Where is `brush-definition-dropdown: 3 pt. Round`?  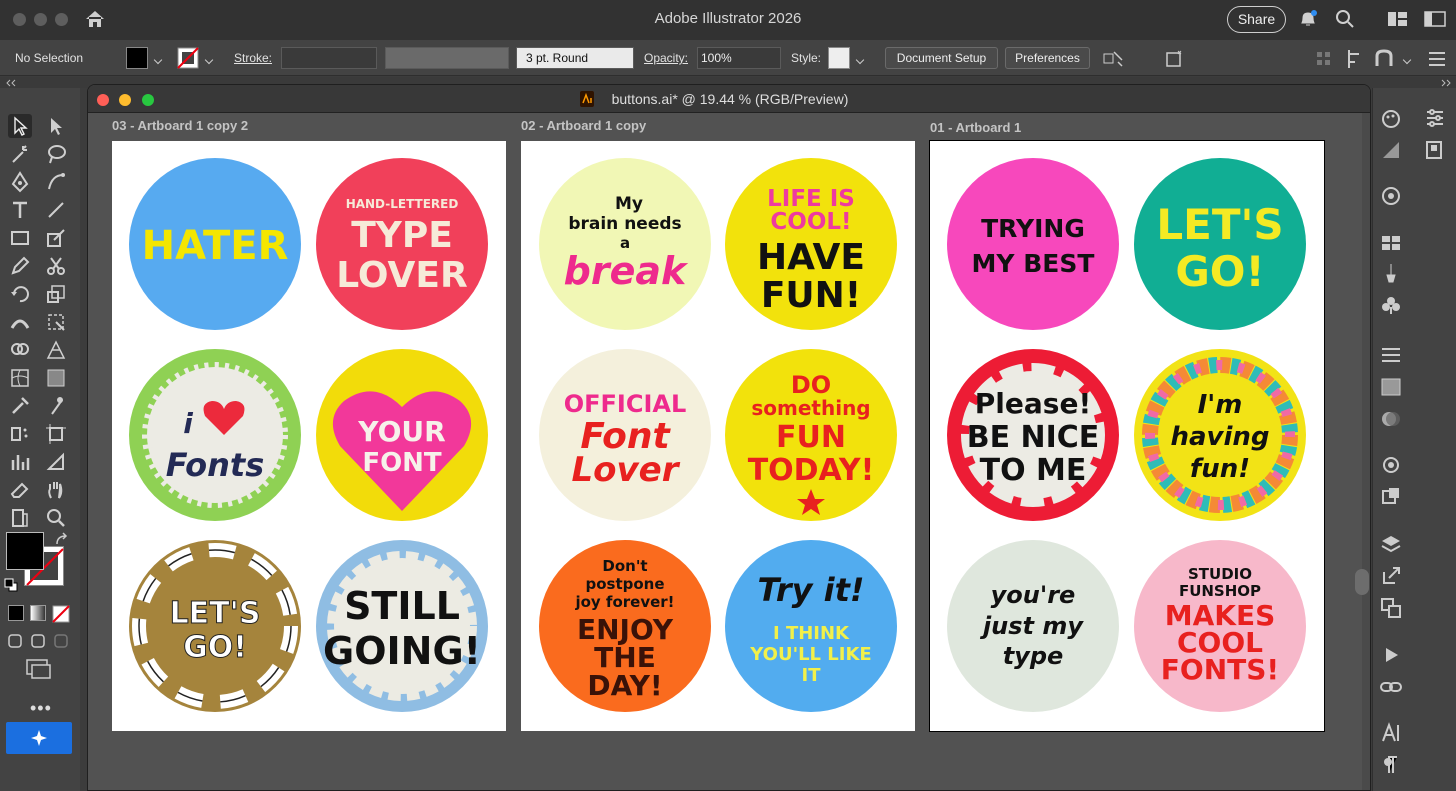 brush-definition-dropdown: 3 pt. Round is located at coordinates (575, 58).